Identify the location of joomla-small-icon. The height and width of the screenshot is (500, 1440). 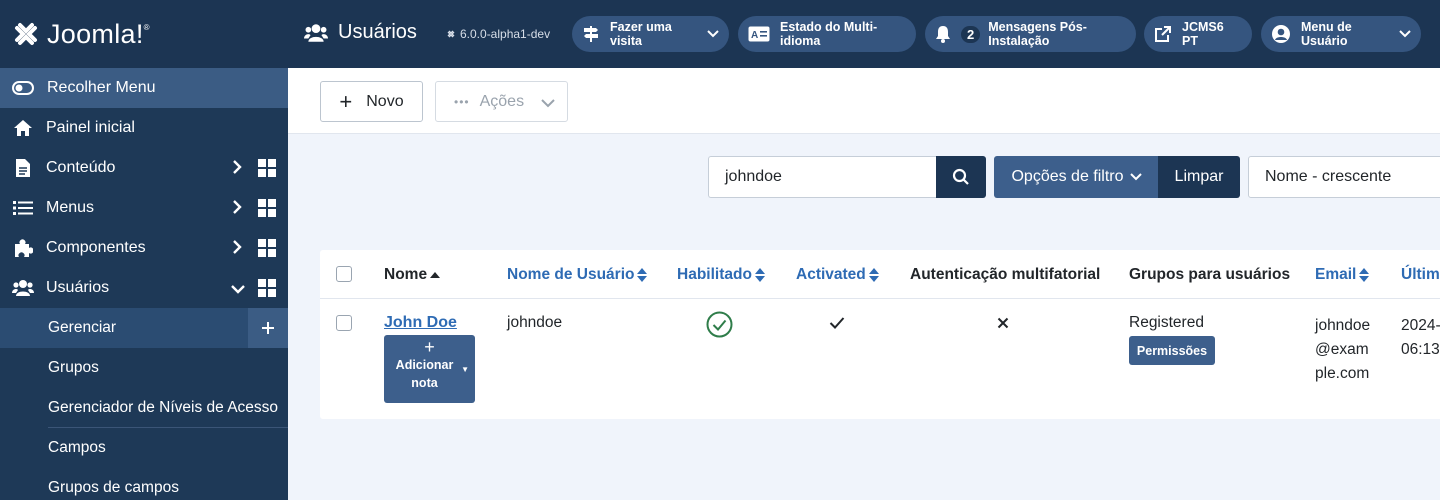
(451, 34).